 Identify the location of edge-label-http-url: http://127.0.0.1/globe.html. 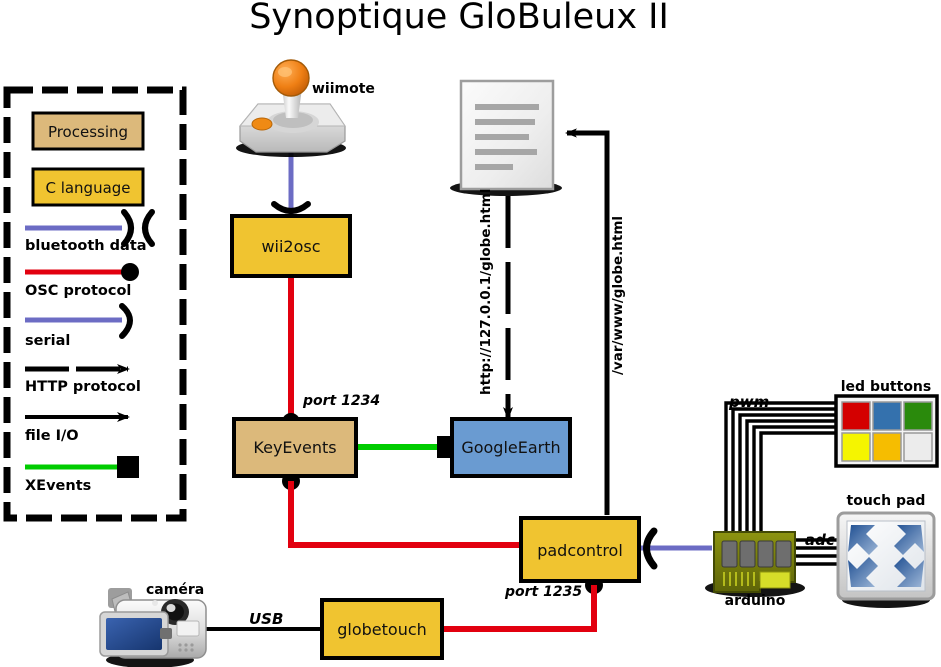
(486, 292).